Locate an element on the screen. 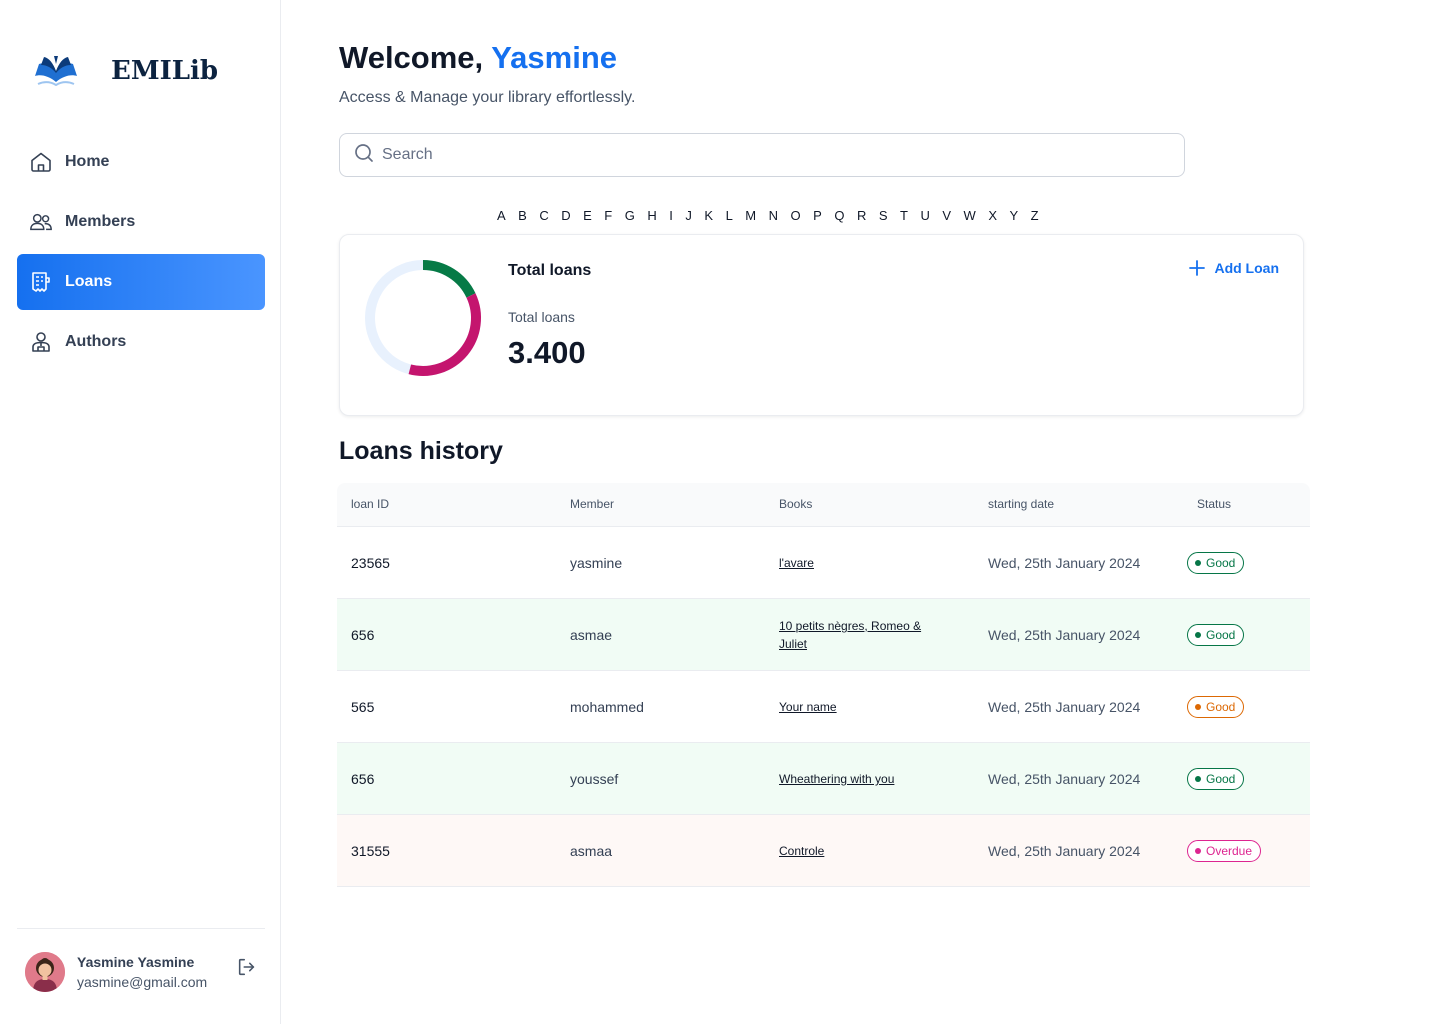 This screenshot has height=1024, width=1440. book-link: Wheathering with you is located at coordinates (836, 779).